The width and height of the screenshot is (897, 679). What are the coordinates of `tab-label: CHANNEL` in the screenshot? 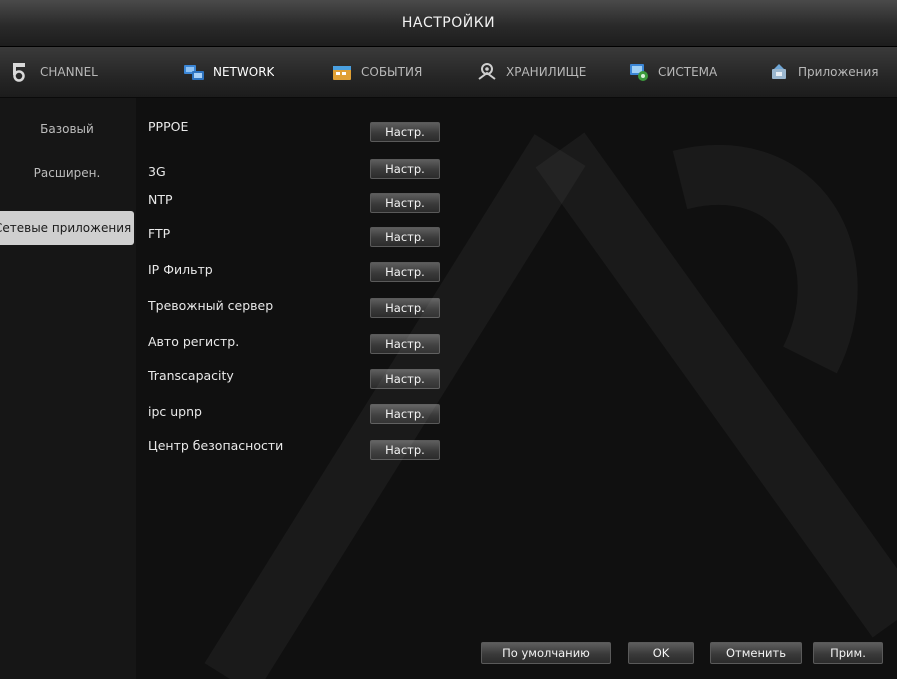 It's located at (69, 72).